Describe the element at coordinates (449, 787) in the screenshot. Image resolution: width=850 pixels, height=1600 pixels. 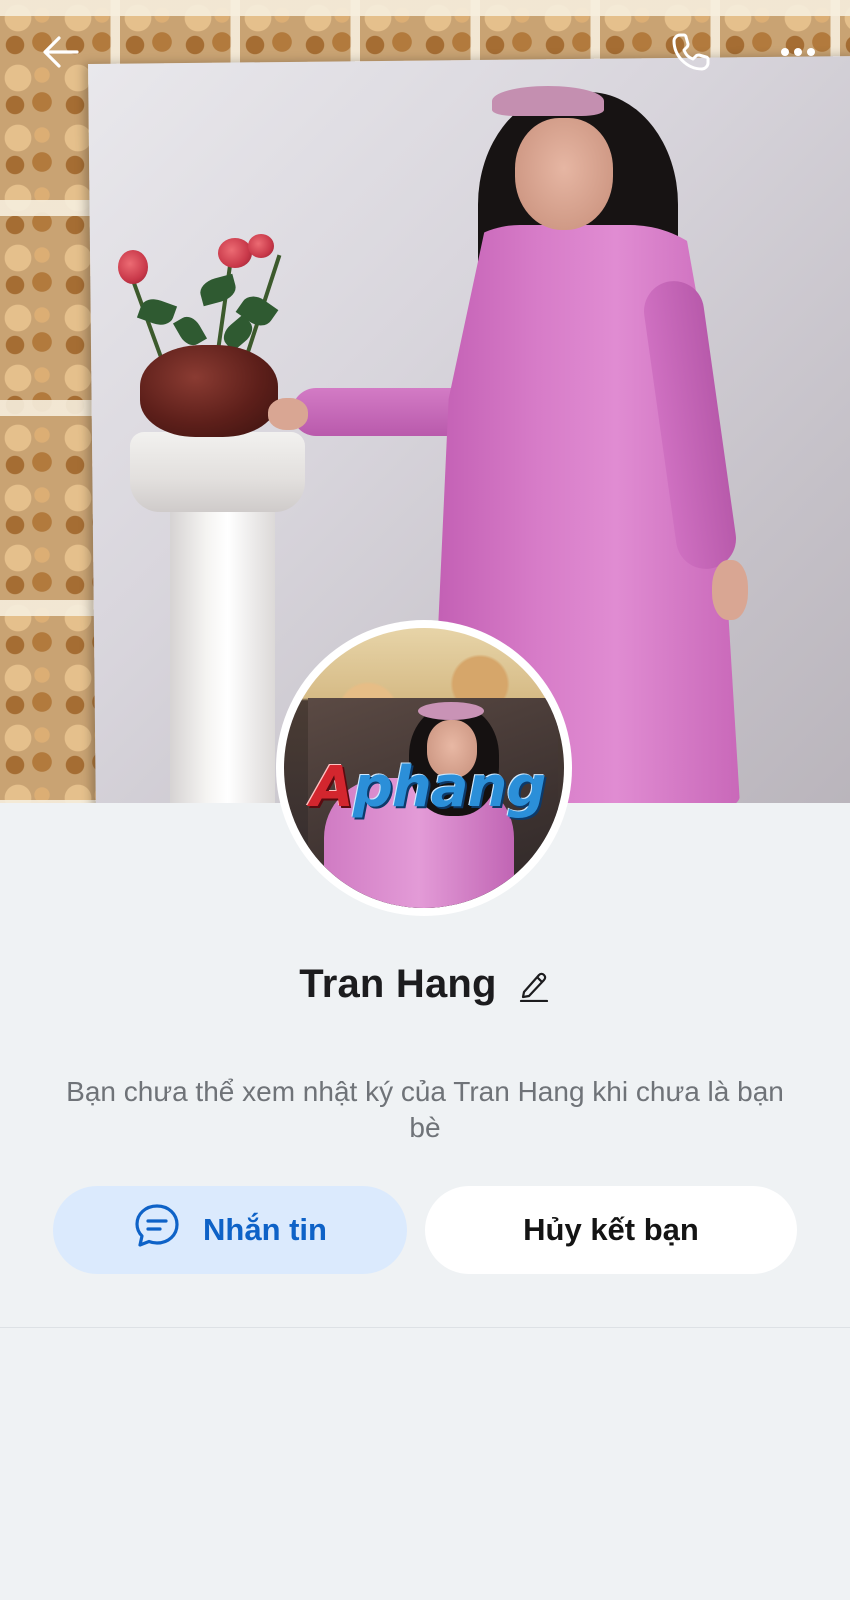
I see `watermark-rest: phang` at that location.